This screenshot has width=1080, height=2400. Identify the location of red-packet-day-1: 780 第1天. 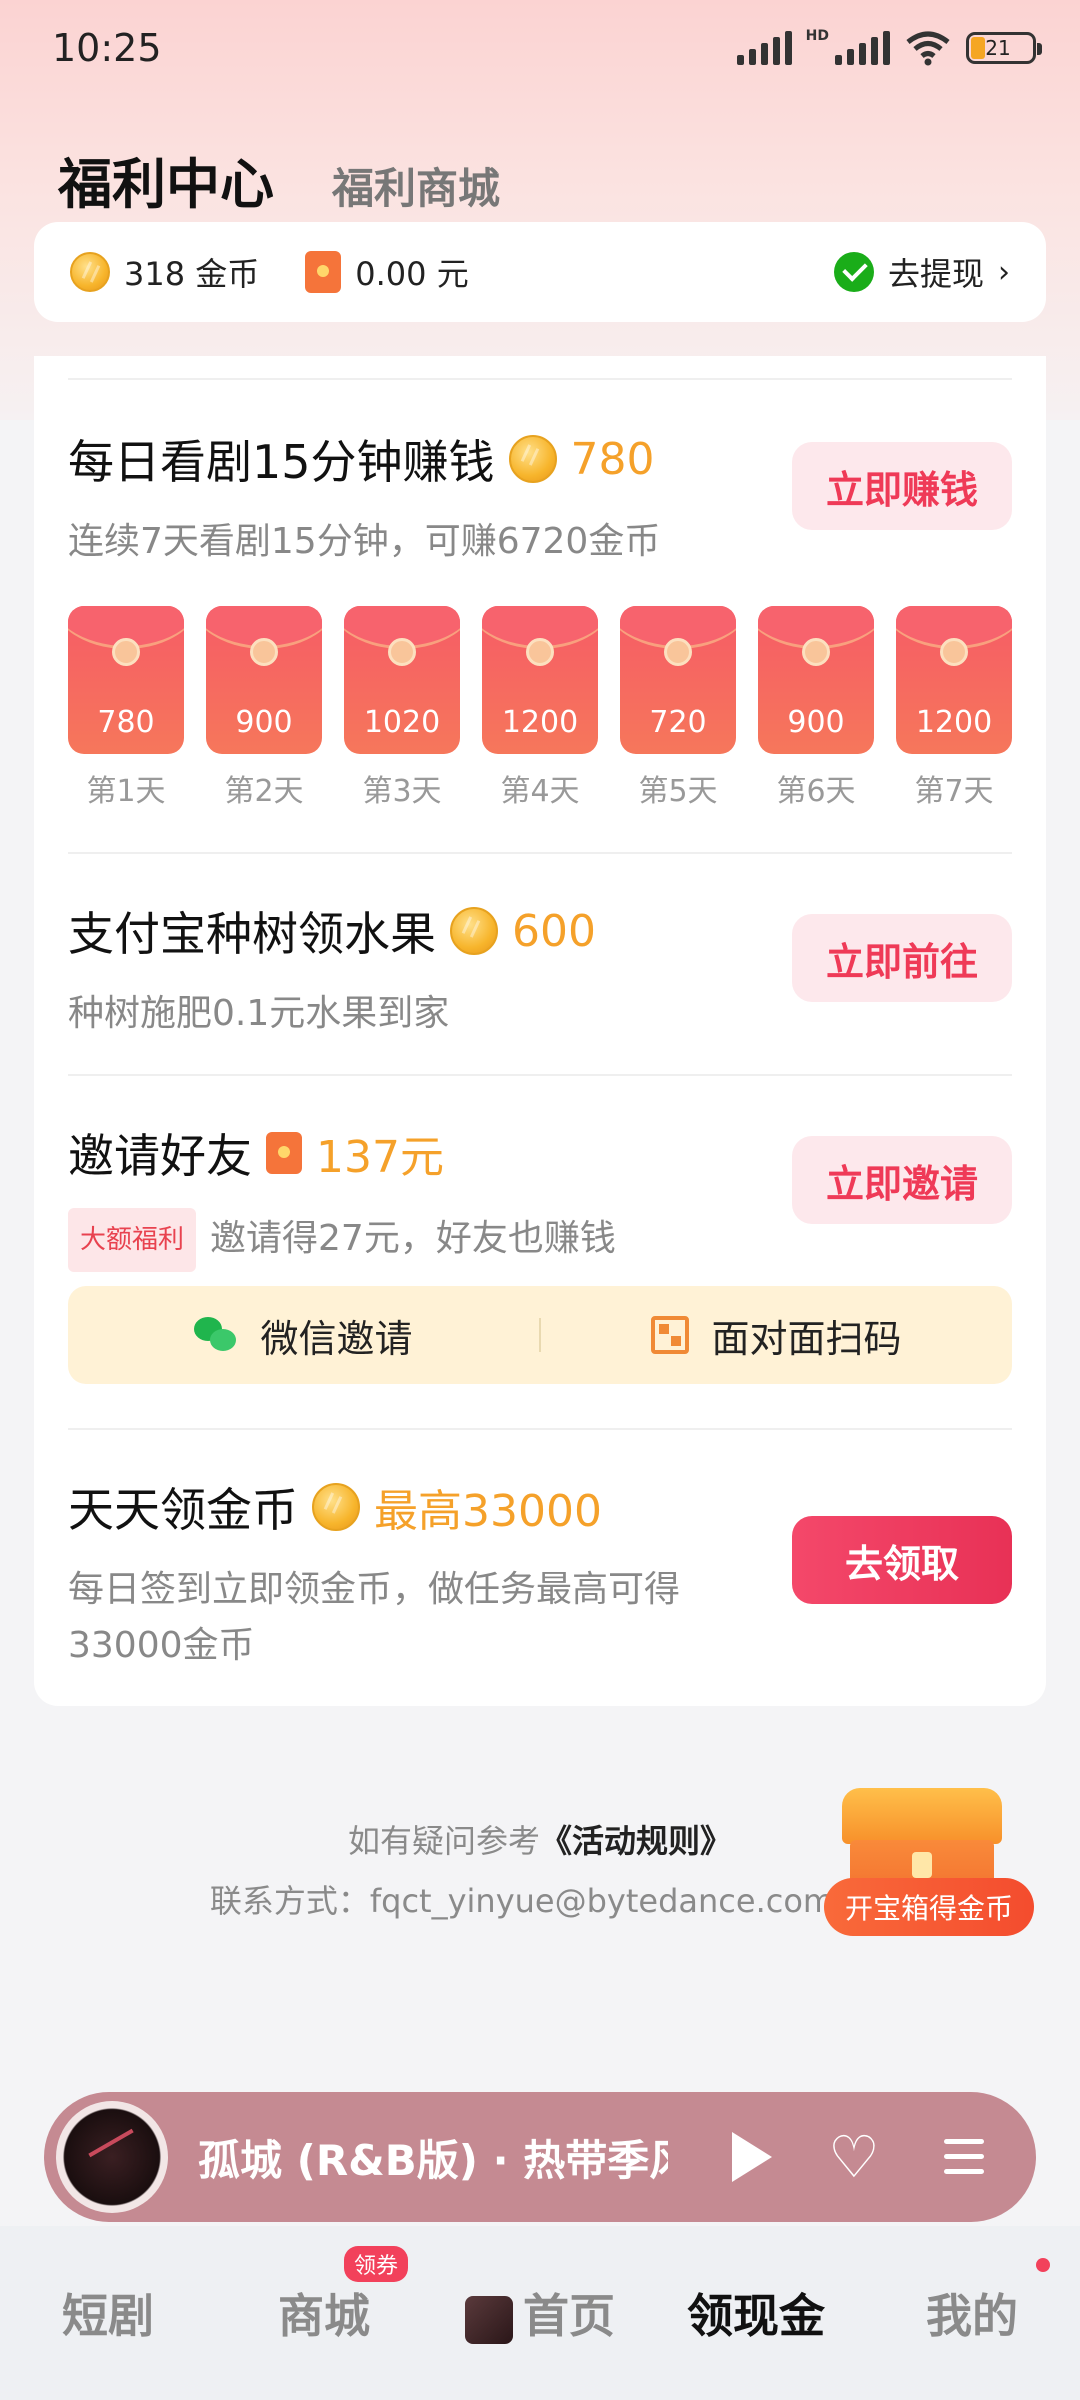
(126, 711).